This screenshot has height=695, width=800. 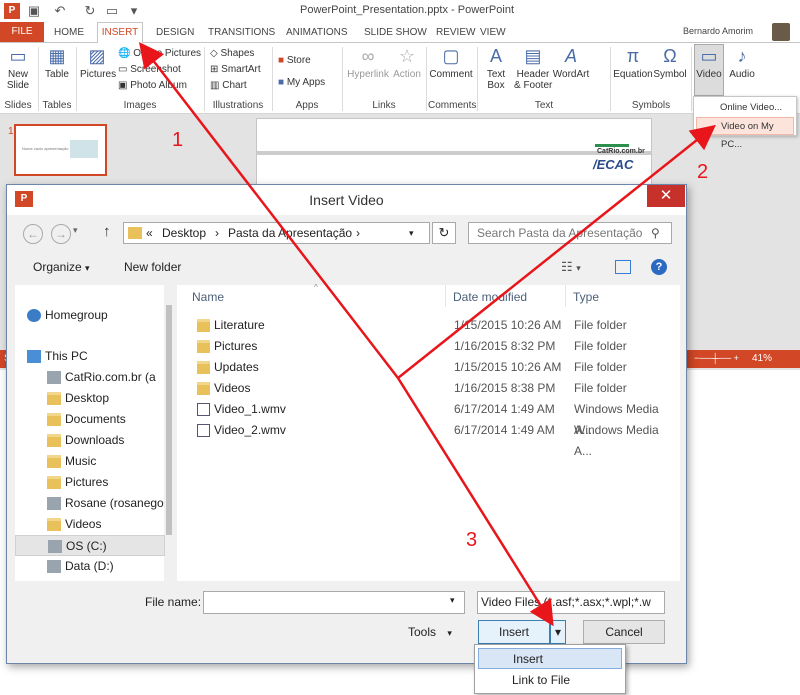 I want to click on file-name-dropdown-icon: ▾, so click(x=452, y=600).